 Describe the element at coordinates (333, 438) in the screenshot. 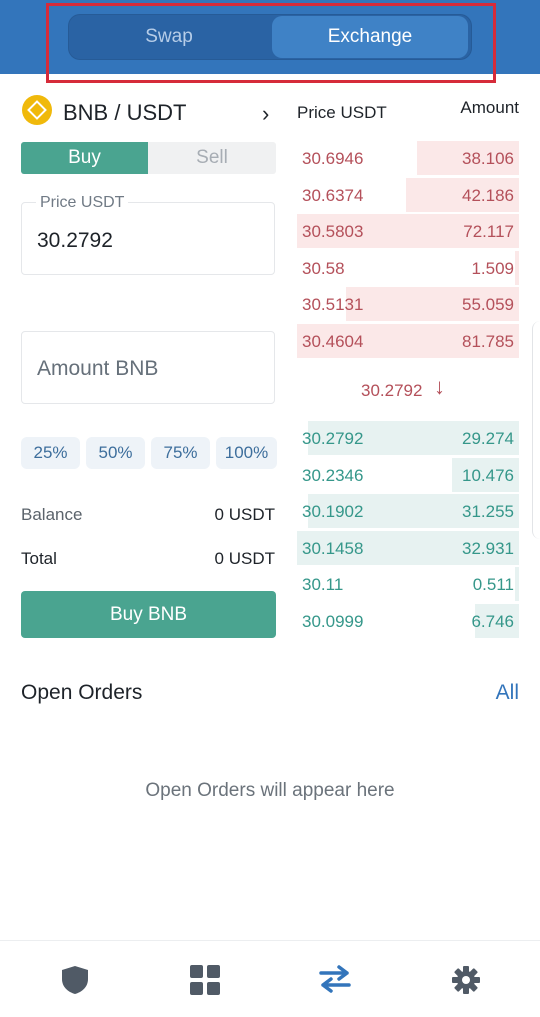

I see `bid-price: 30.2792` at that location.